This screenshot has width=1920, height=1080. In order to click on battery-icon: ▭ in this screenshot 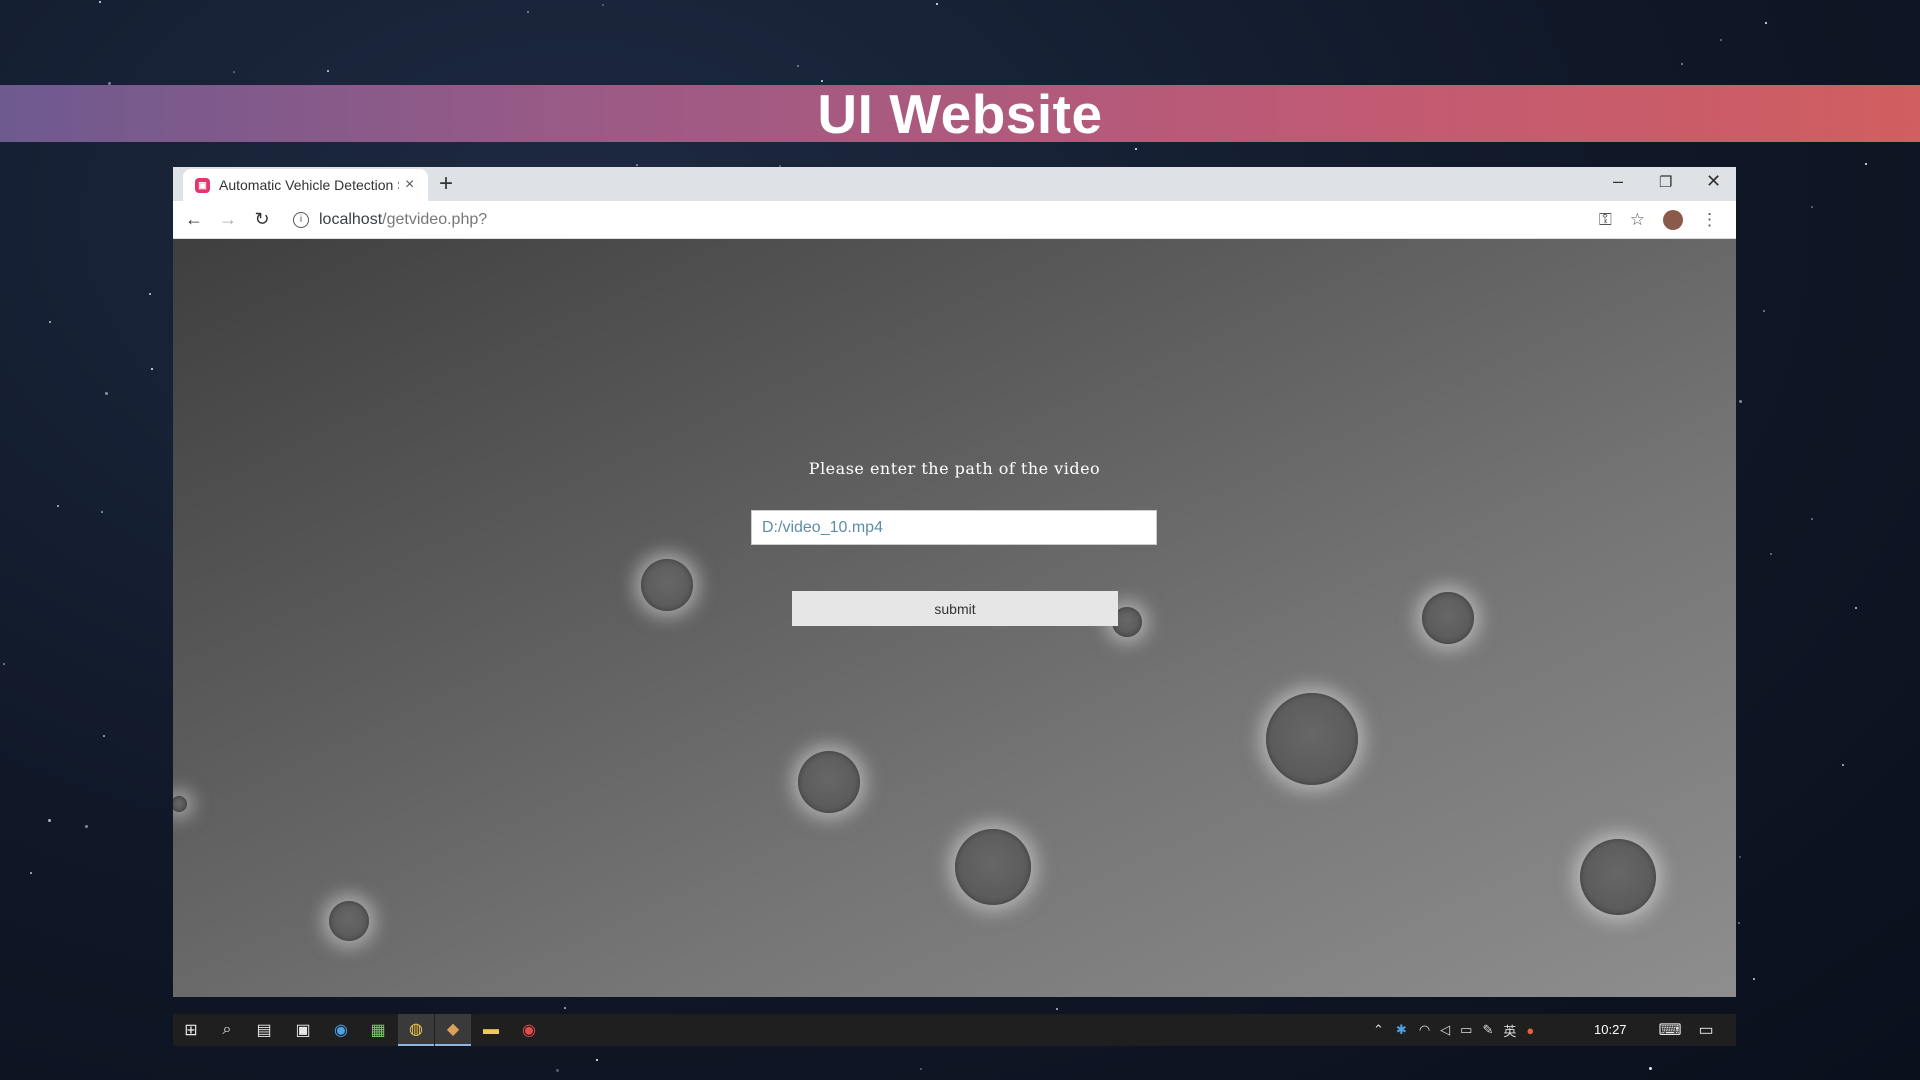, I will do `click(1466, 1030)`.